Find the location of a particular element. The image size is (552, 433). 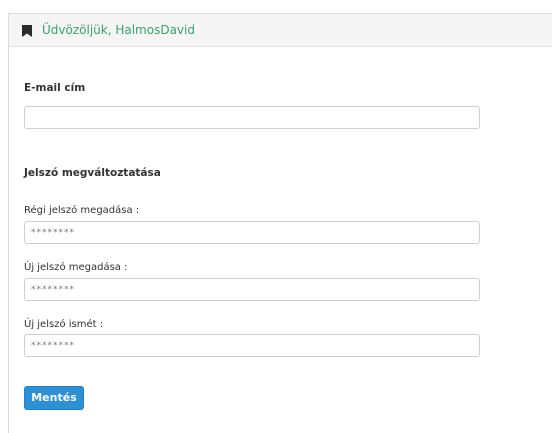

email-label: E-mail cím is located at coordinates (55, 88).